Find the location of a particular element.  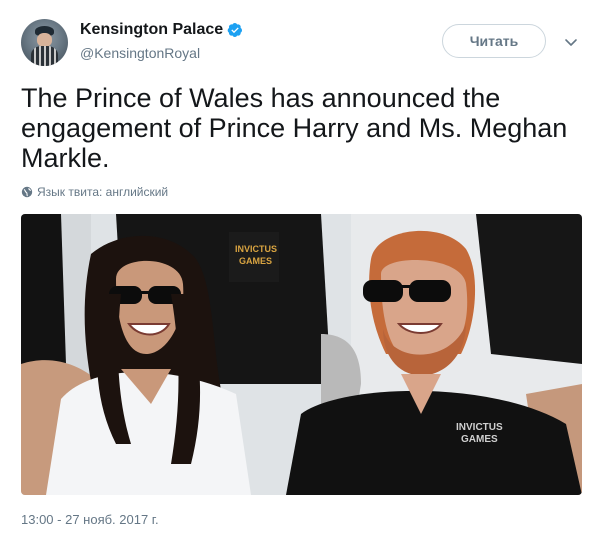

avatar is located at coordinates (44, 42).